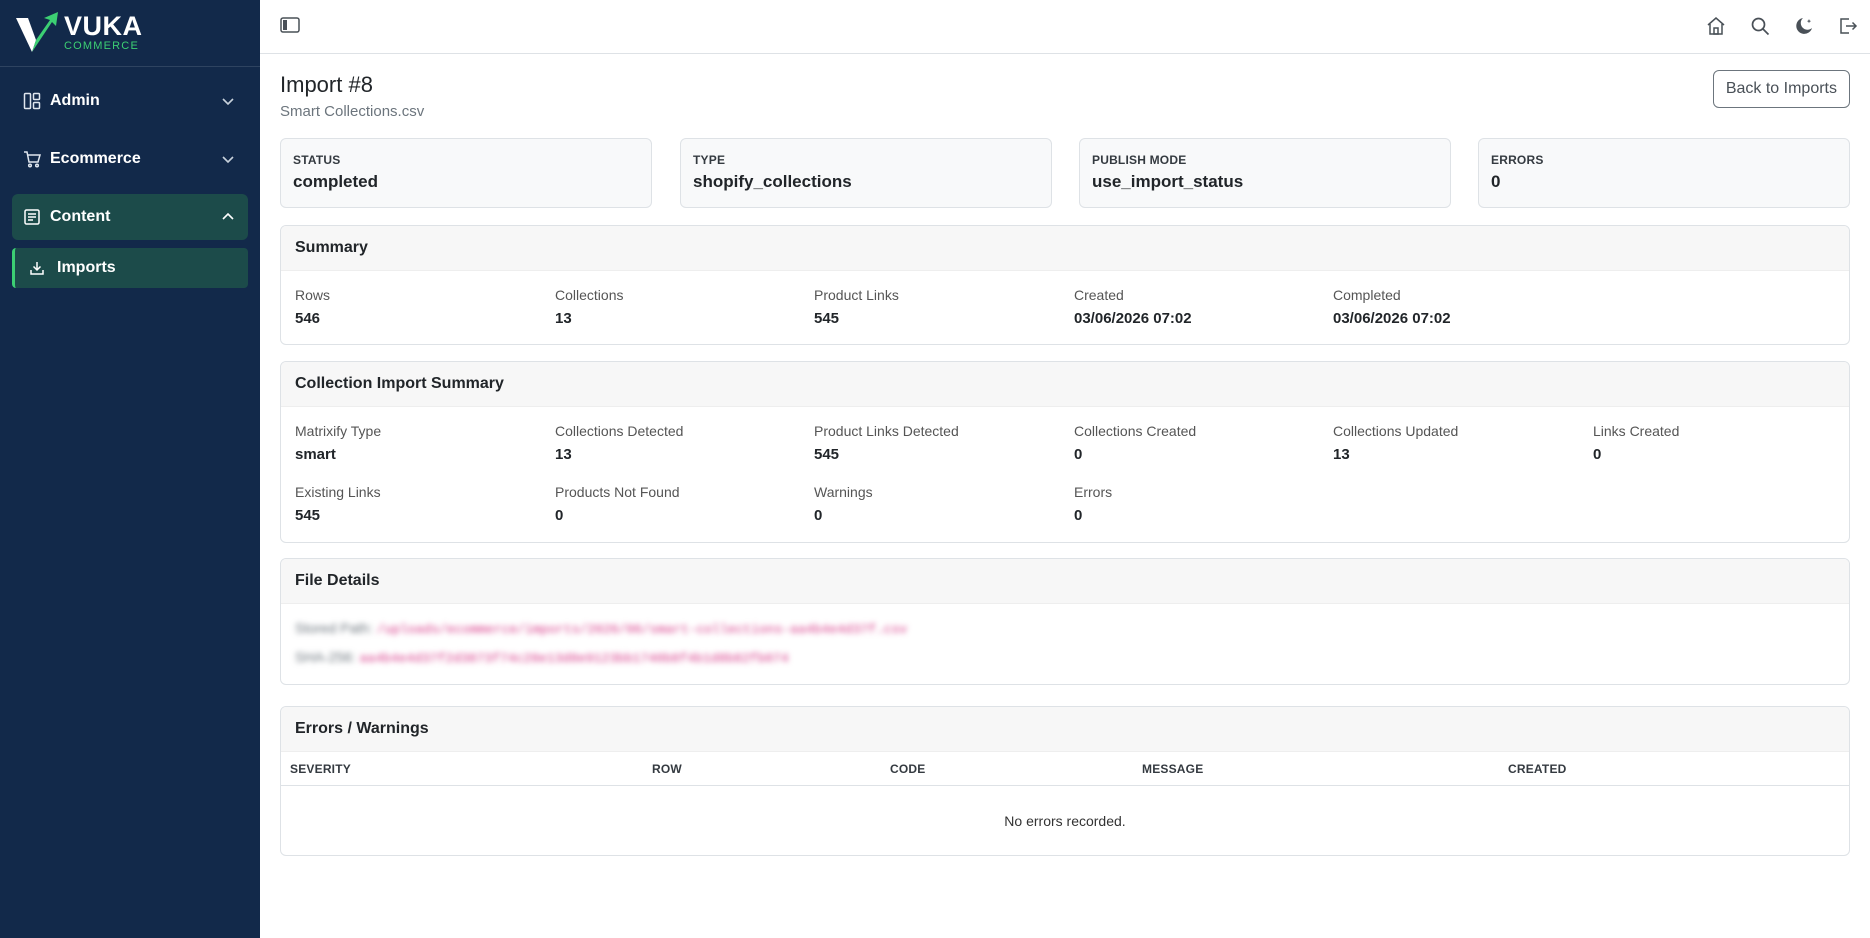 The width and height of the screenshot is (1870, 938). Describe the element at coordinates (934, 307) in the screenshot. I see `summary-field: Product Links 545` at that location.